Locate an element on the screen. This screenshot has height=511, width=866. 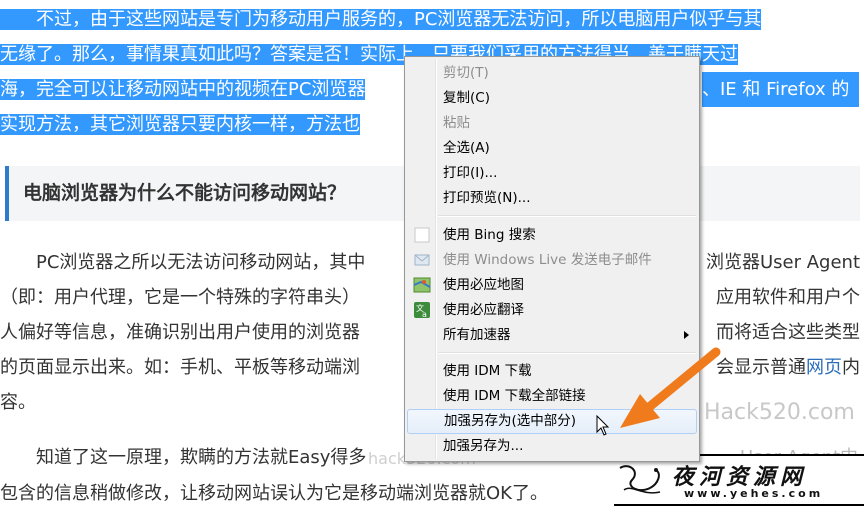
menu-item-bing-maps: 使用必应地图 is located at coordinates (552, 285).